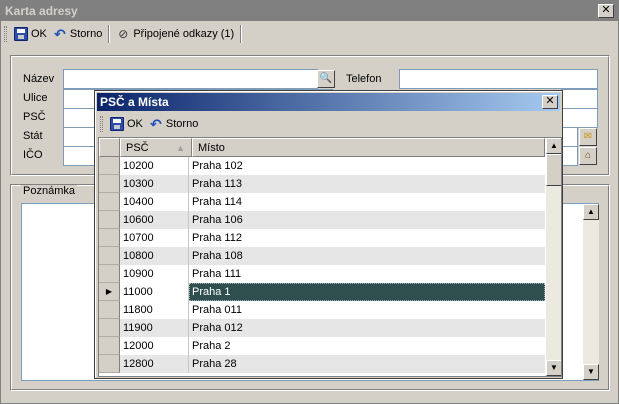 Image resolution: width=619 pixels, height=404 pixels. What do you see at coordinates (30, 34) in the screenshot?
I see `ok-button: OK` at bounding box center [30, 34].